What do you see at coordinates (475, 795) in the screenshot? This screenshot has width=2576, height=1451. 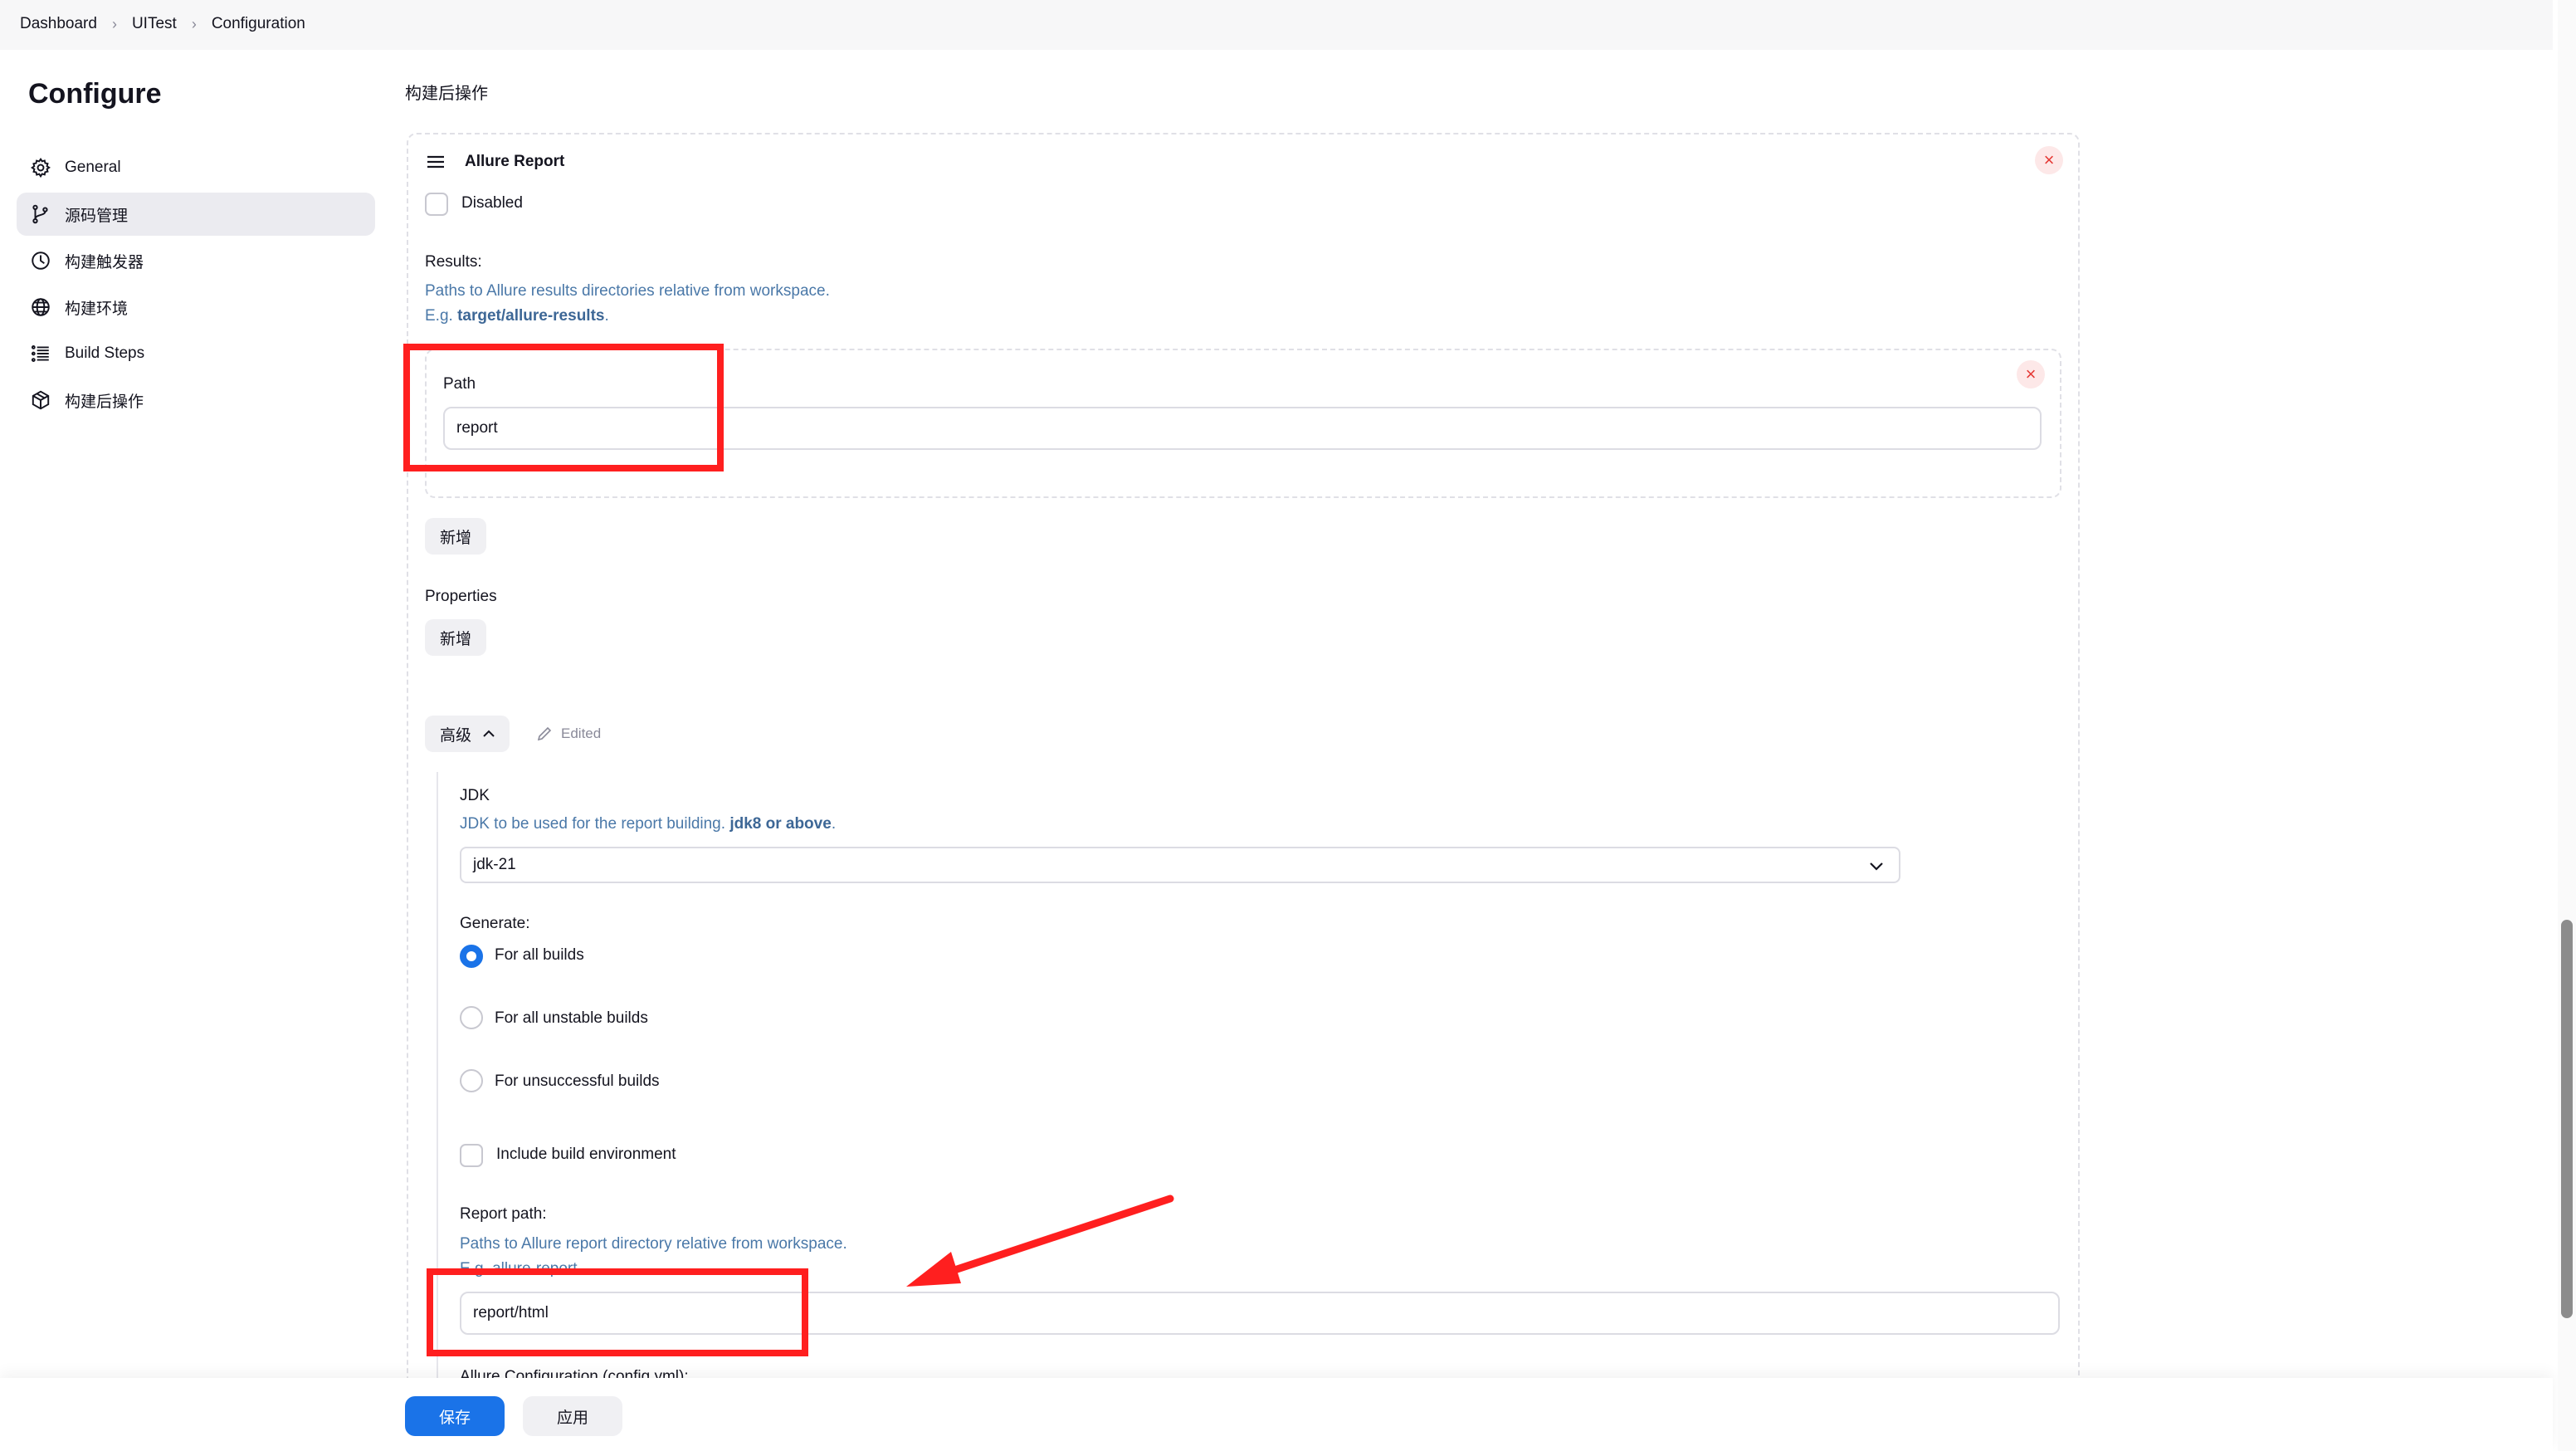 I see `jdk-label: JDK` at bounding box center [475, 795].